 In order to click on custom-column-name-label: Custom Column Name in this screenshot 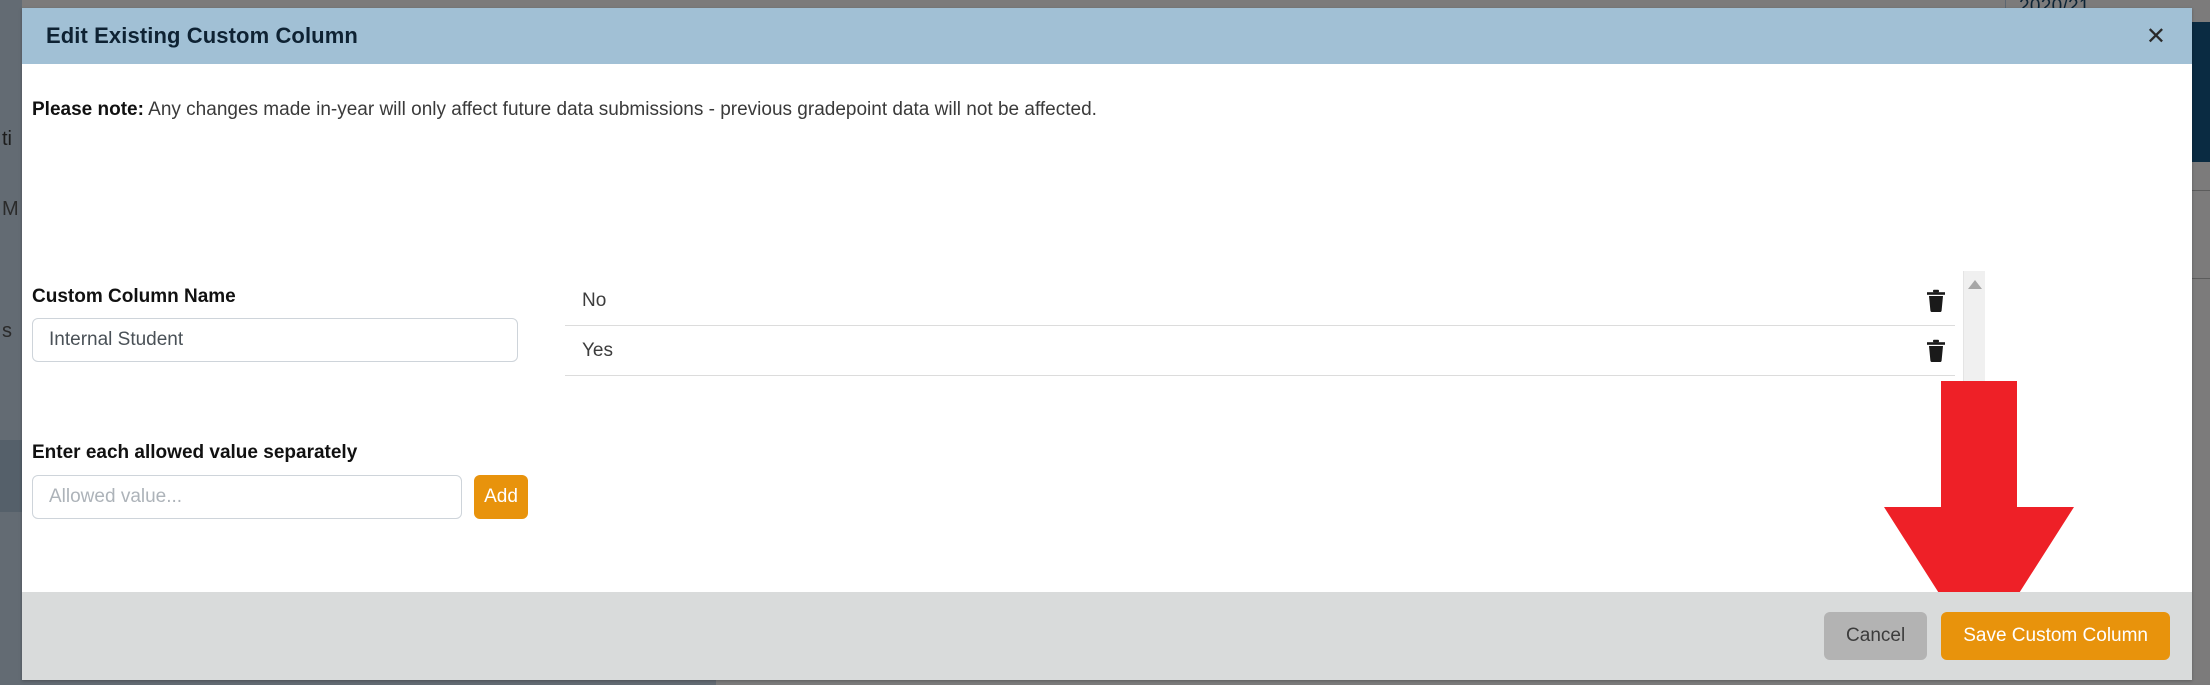, I will do `click(134, 296)`.